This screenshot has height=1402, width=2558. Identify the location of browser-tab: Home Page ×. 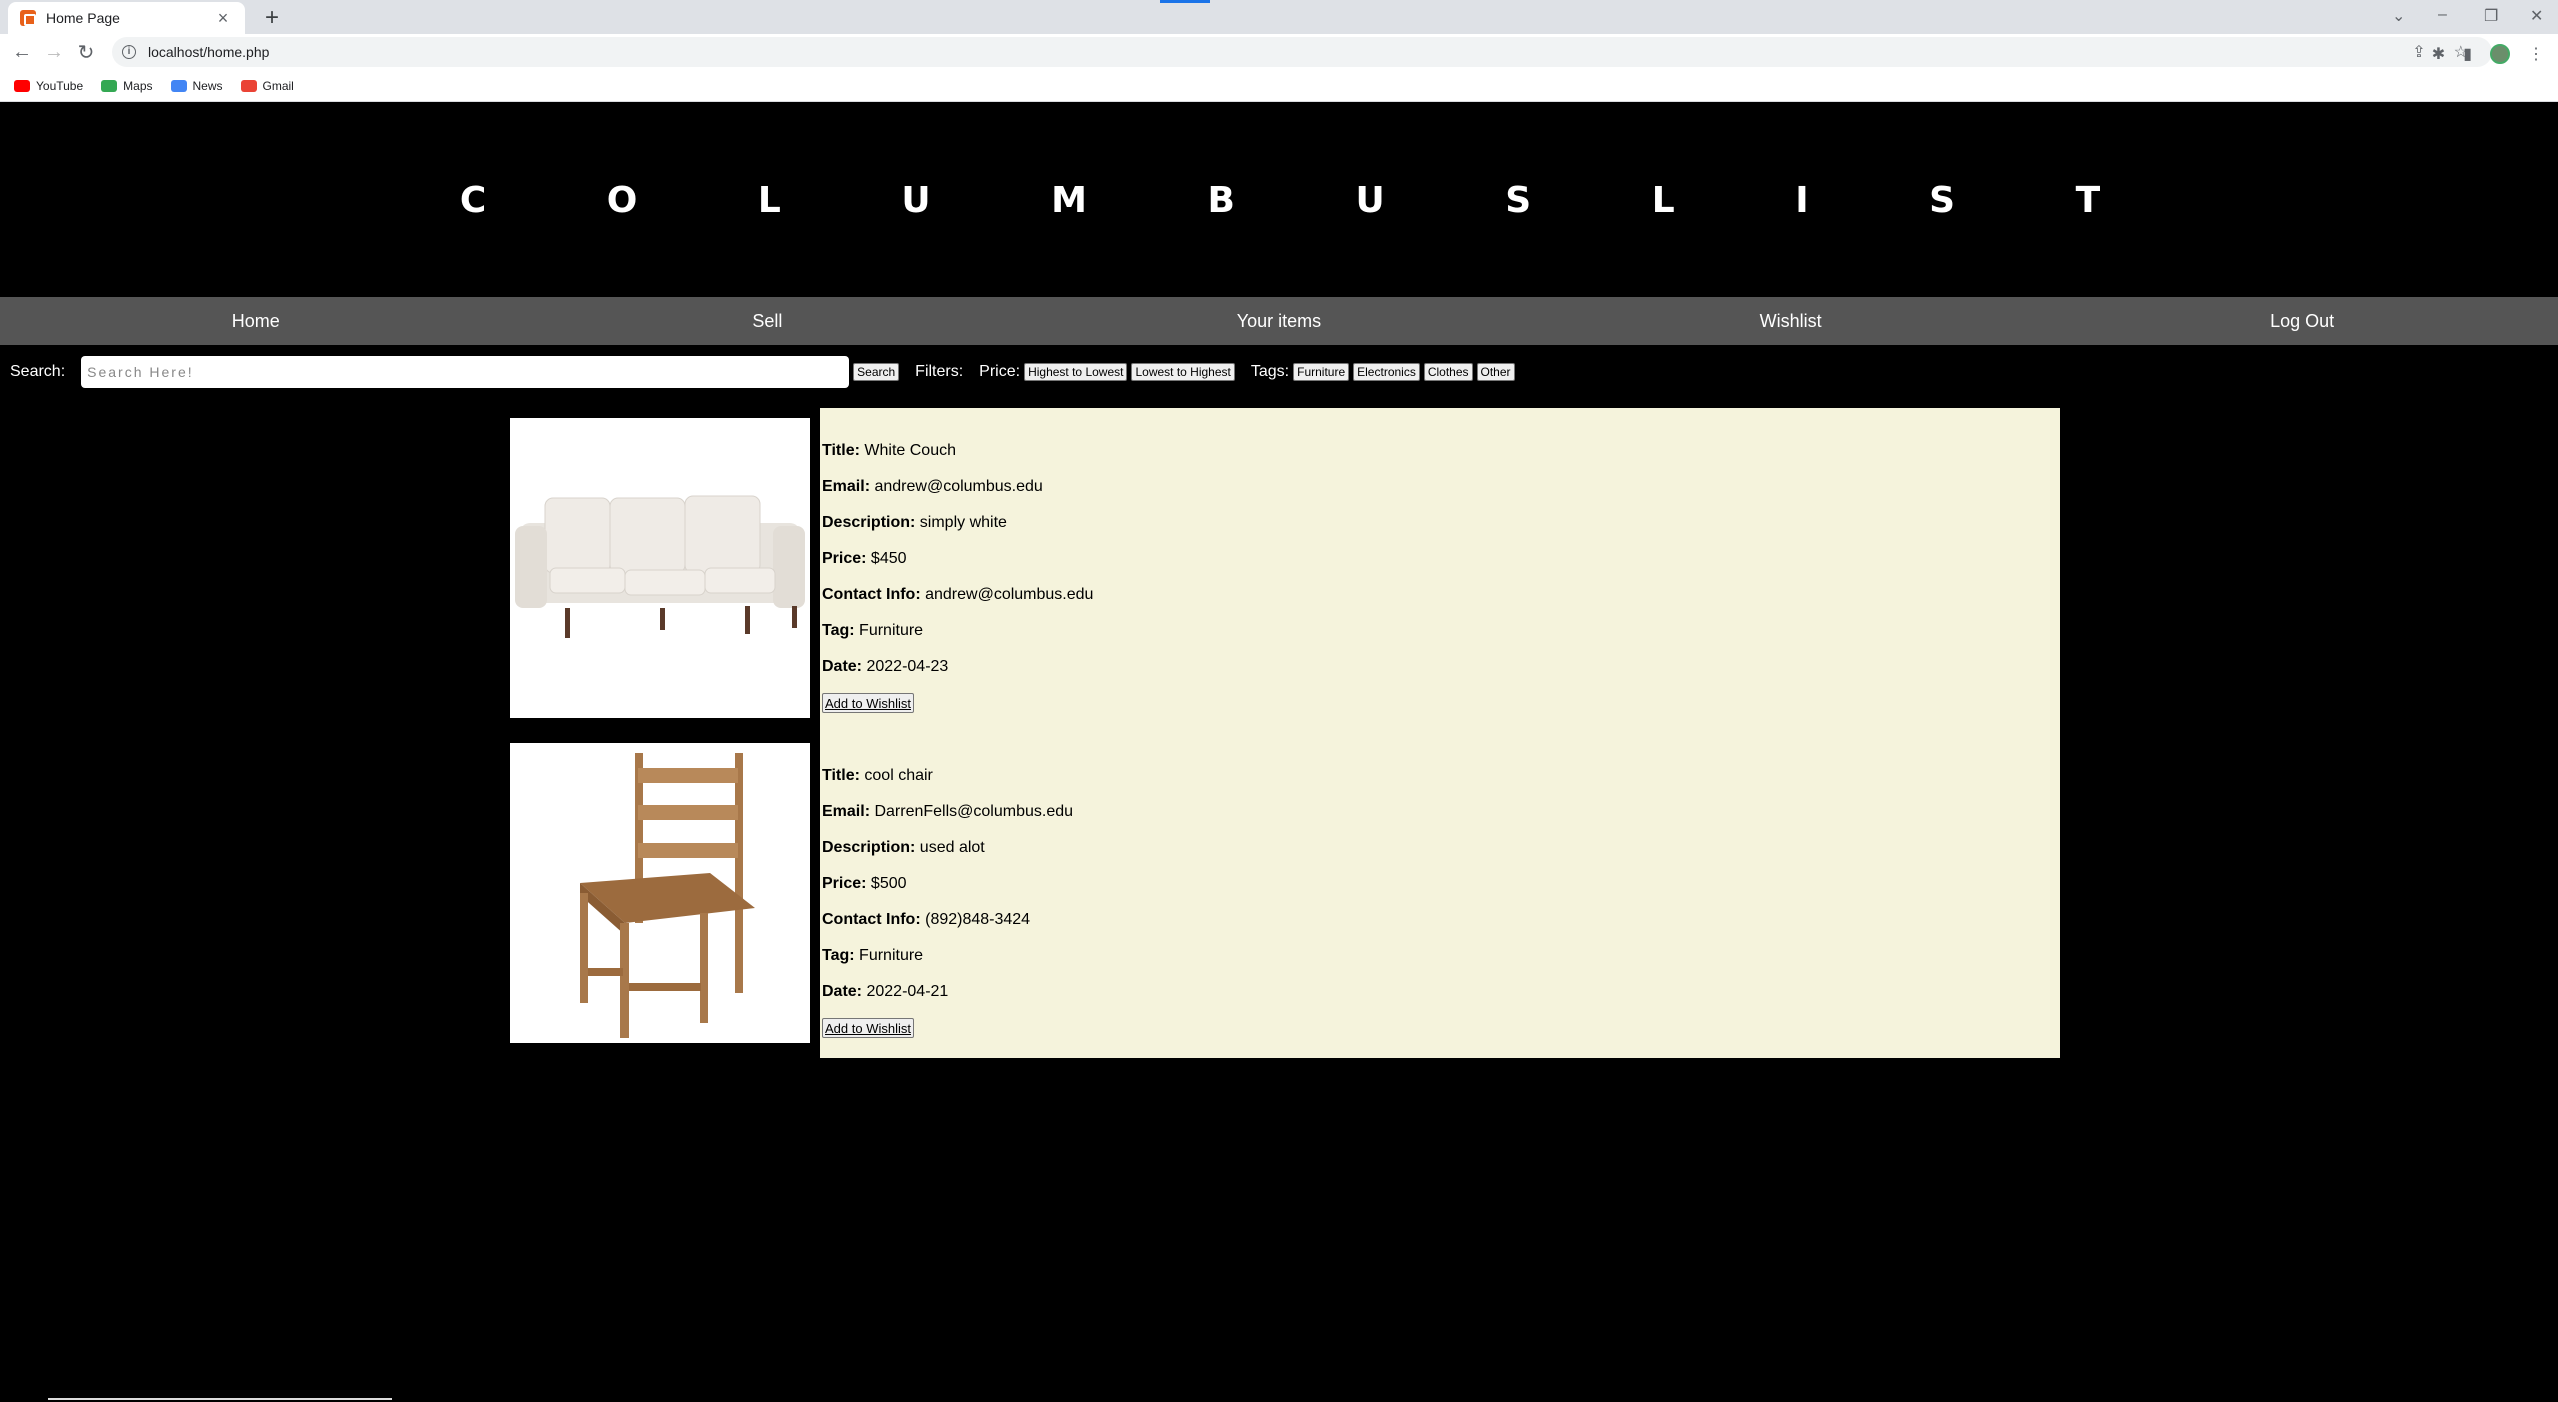
(126, 18).